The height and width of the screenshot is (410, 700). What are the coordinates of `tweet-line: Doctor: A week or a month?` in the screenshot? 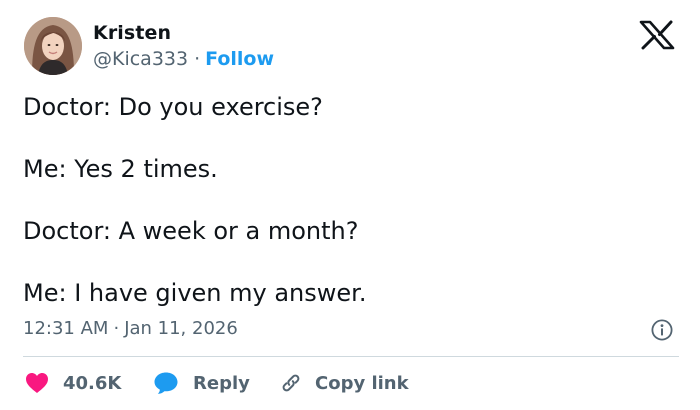 It's located at (191, 231).